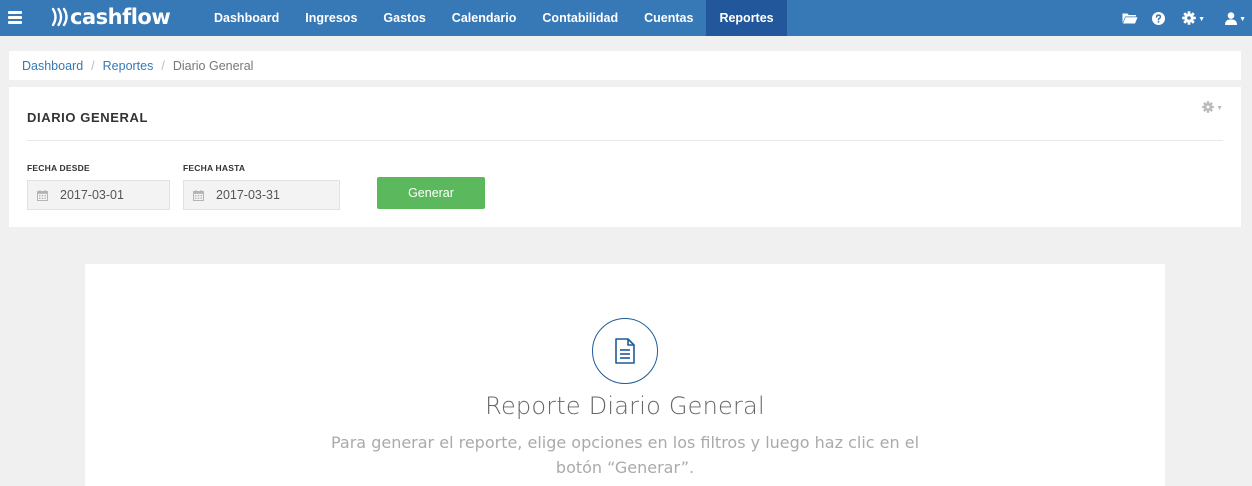  I want to click on panel-divider, so click(625, 140).